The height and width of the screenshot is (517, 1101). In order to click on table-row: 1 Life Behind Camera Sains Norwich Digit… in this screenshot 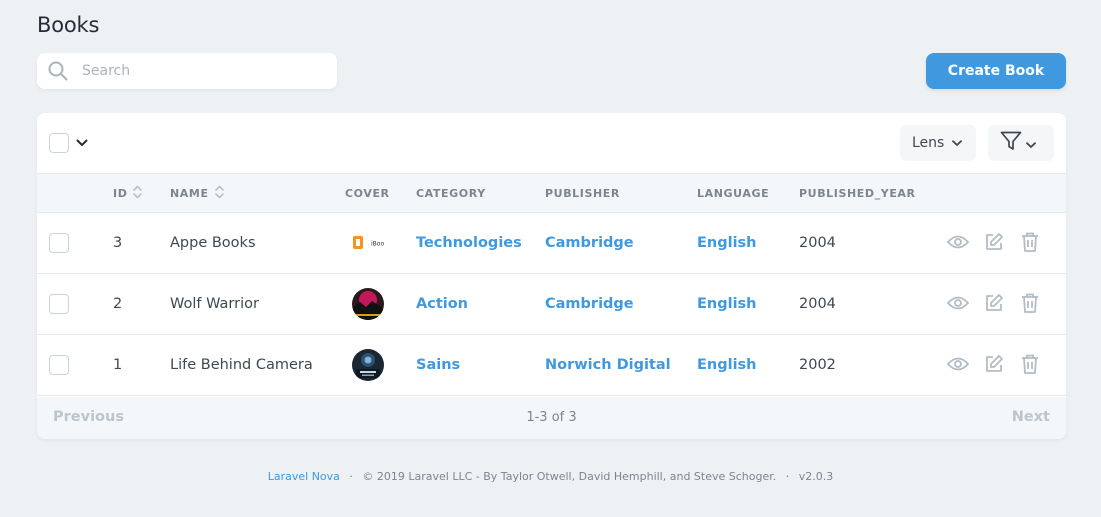, I will do `click(551, 365)`.